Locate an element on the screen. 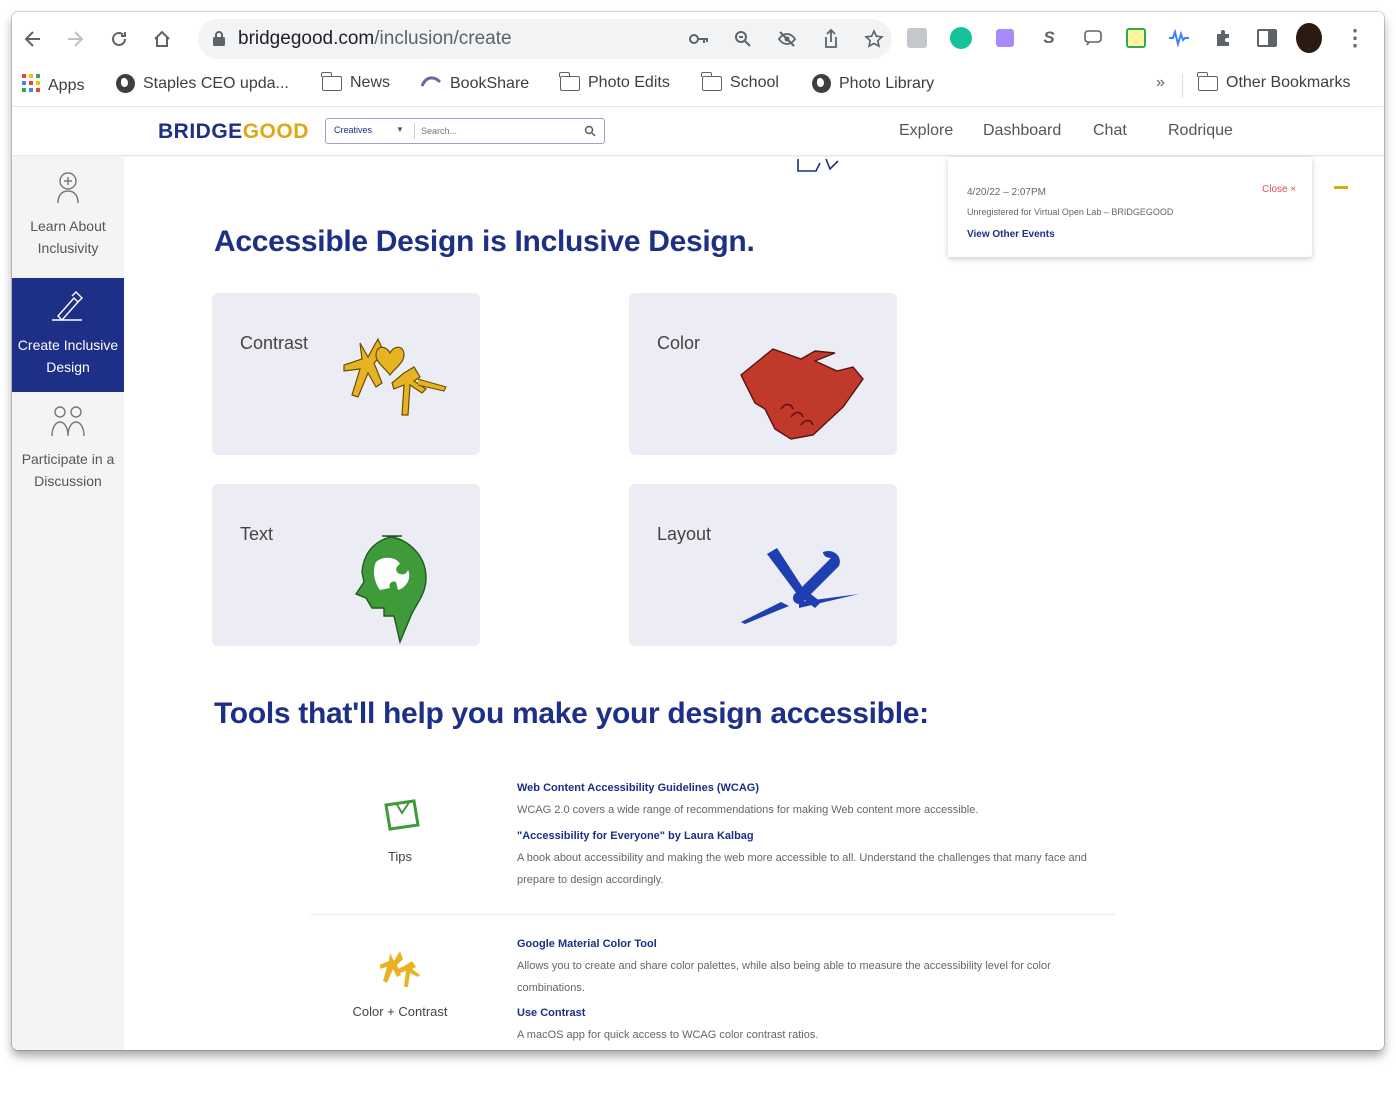 The image size is (1396, 1094). card-text: Text is located at coordinates (346, 565).